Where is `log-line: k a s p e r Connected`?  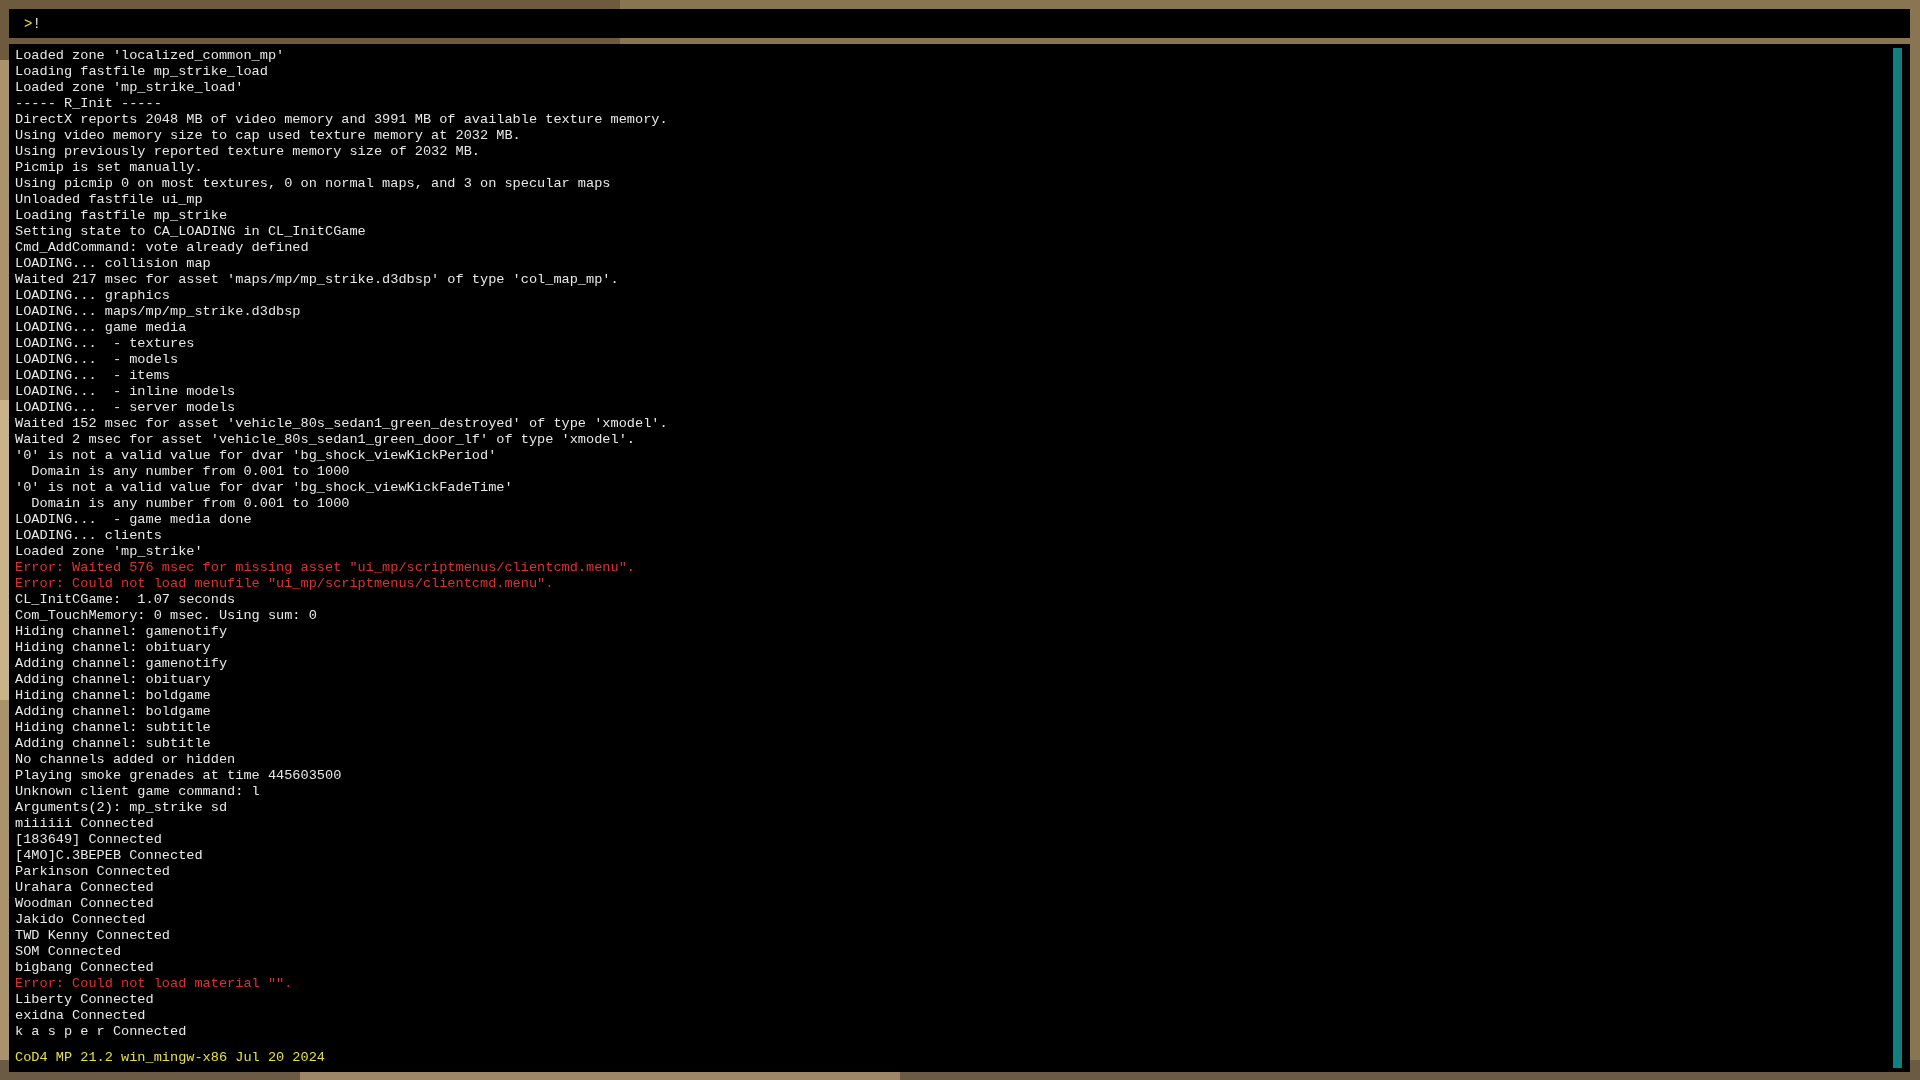
log-line: k a s p e r Connected is located at coordinates (101, 1032).